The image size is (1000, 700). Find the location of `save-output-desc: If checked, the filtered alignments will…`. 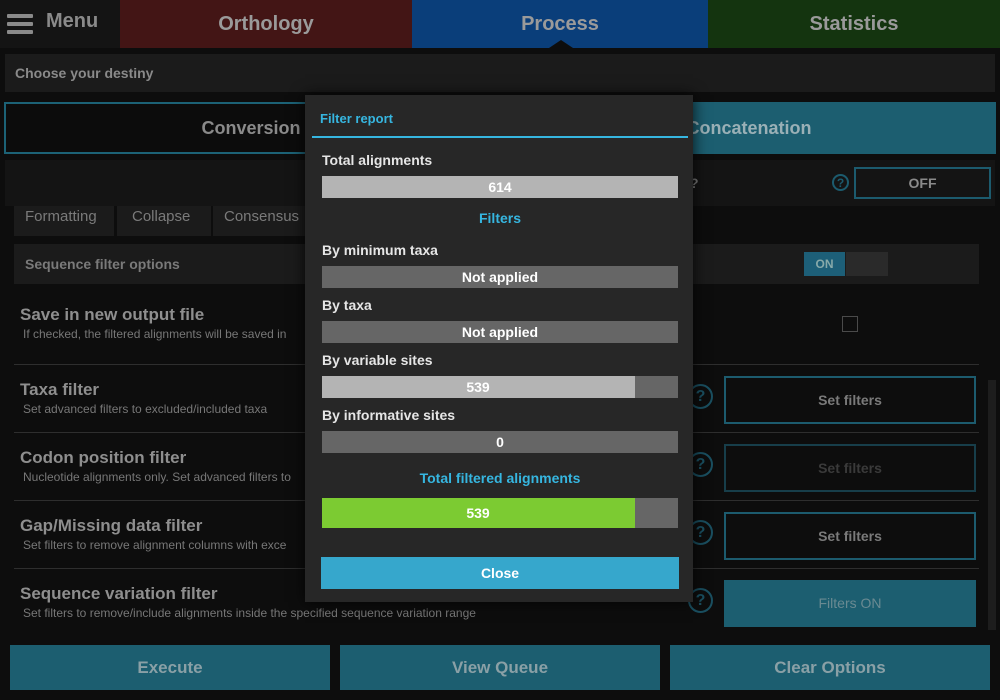

save-output-desc: If checked, the filtered alignments will… is located at coordinates (155, 334).